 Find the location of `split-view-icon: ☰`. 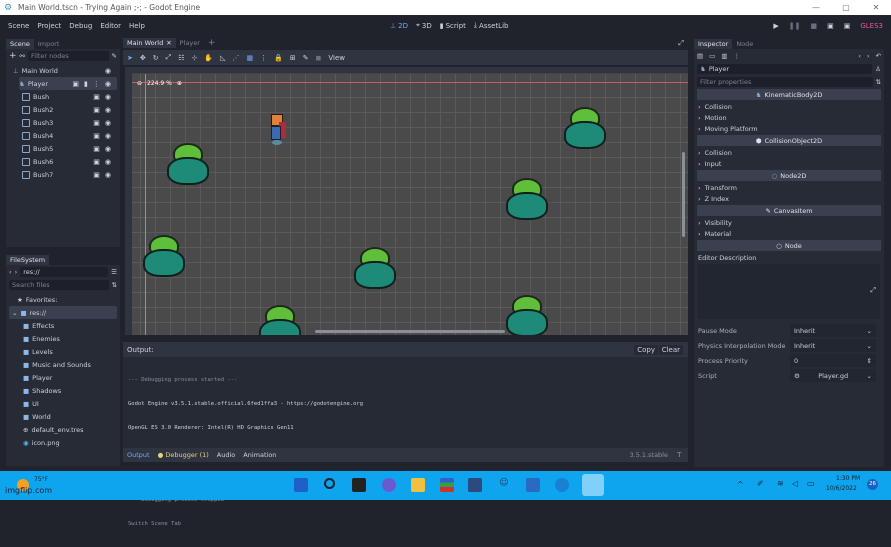

split-view-icon: ☰ is located at coordinates (114, 272).